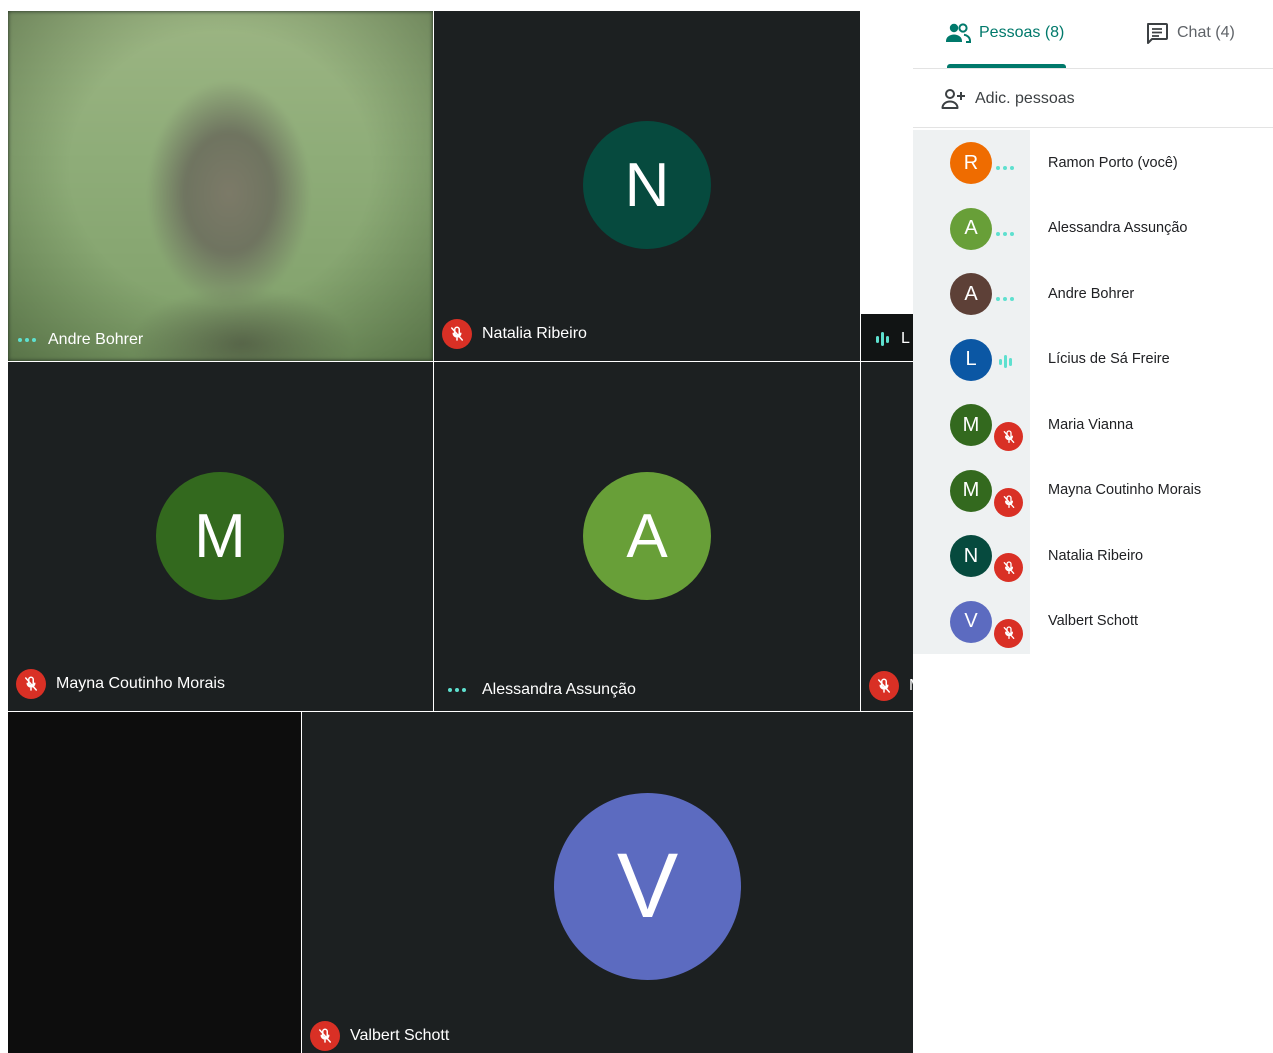  I want to click on panel-tabs: Pessoas (8) Chat (4), so click(1093, 34).